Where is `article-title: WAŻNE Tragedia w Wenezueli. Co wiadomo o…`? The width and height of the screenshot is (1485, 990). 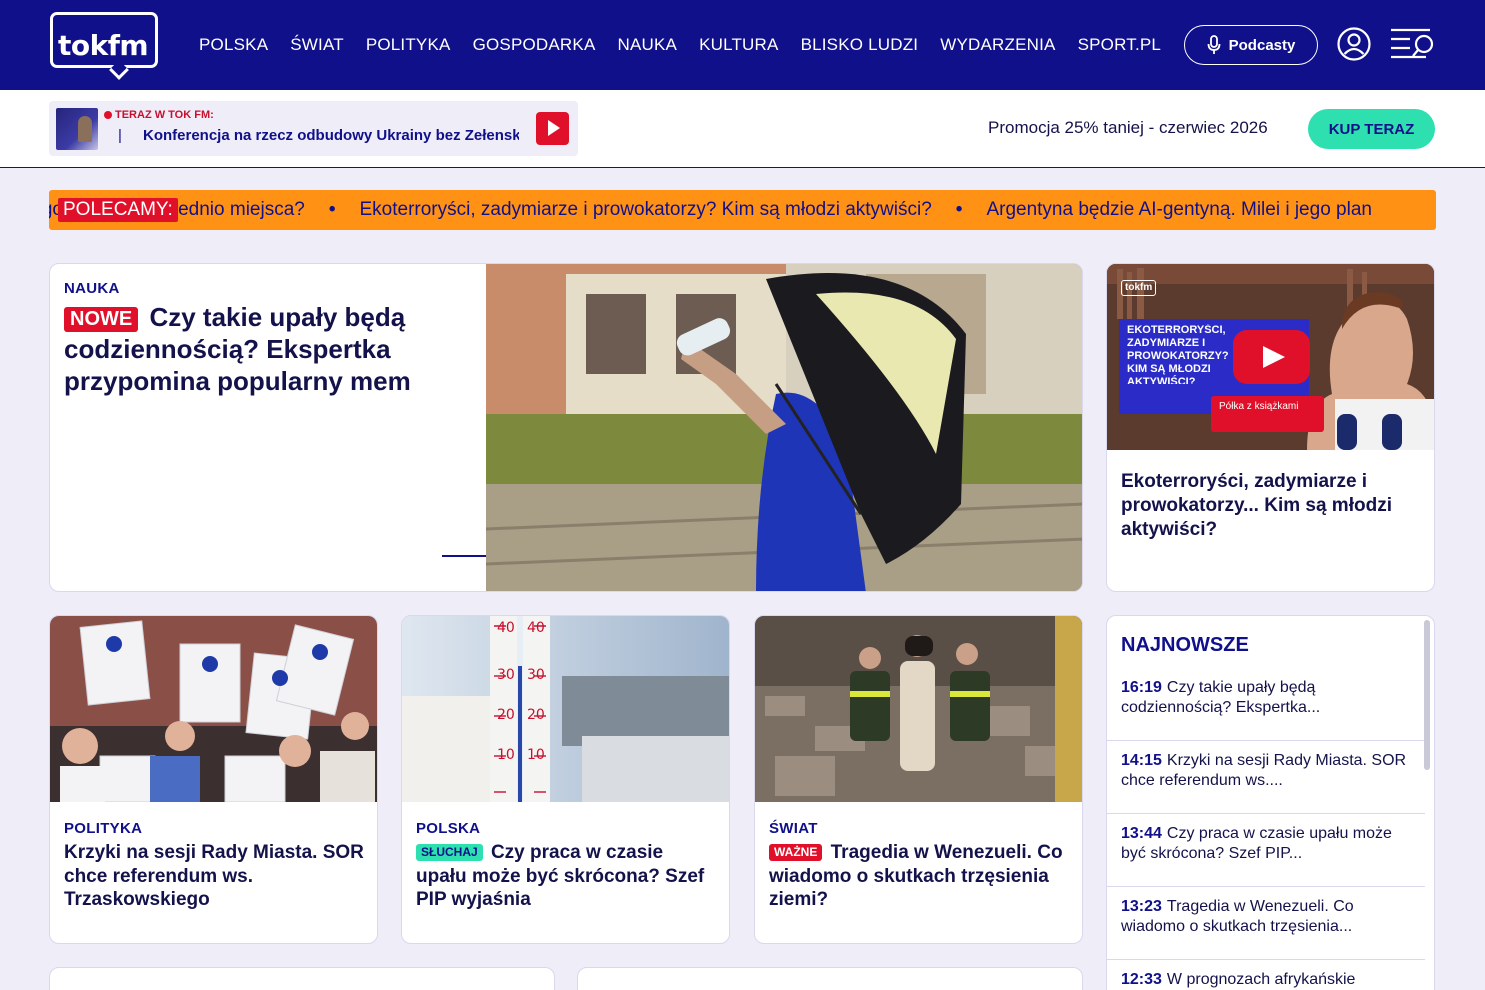
article-title: WAŻNE Tragedia w Wenezueli. Co wiadomo o… is located at coordinates (920, 876).